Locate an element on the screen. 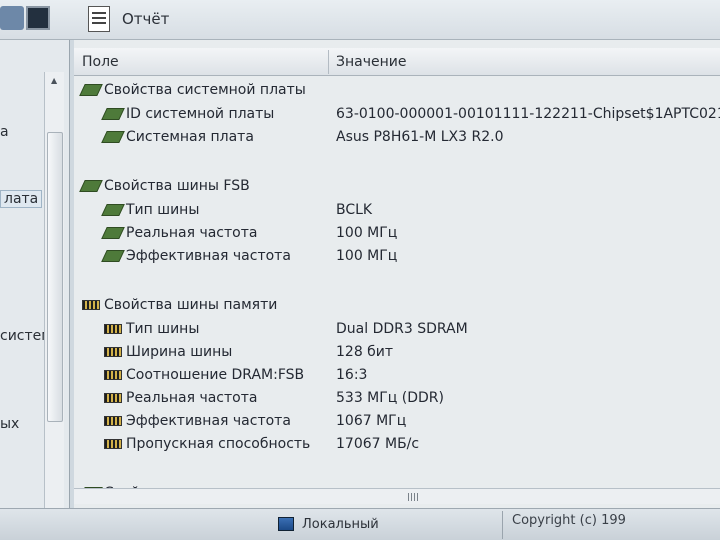 The image size is (720, 540). column-header: Поле Значение is located at coordinates (397, 62).